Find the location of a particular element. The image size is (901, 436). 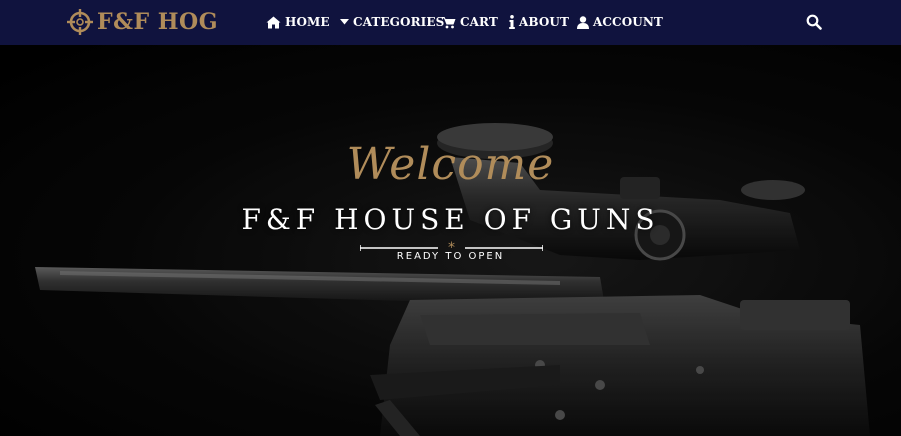

brand-logo: F&F HOG is located at coordinates (142, 22).